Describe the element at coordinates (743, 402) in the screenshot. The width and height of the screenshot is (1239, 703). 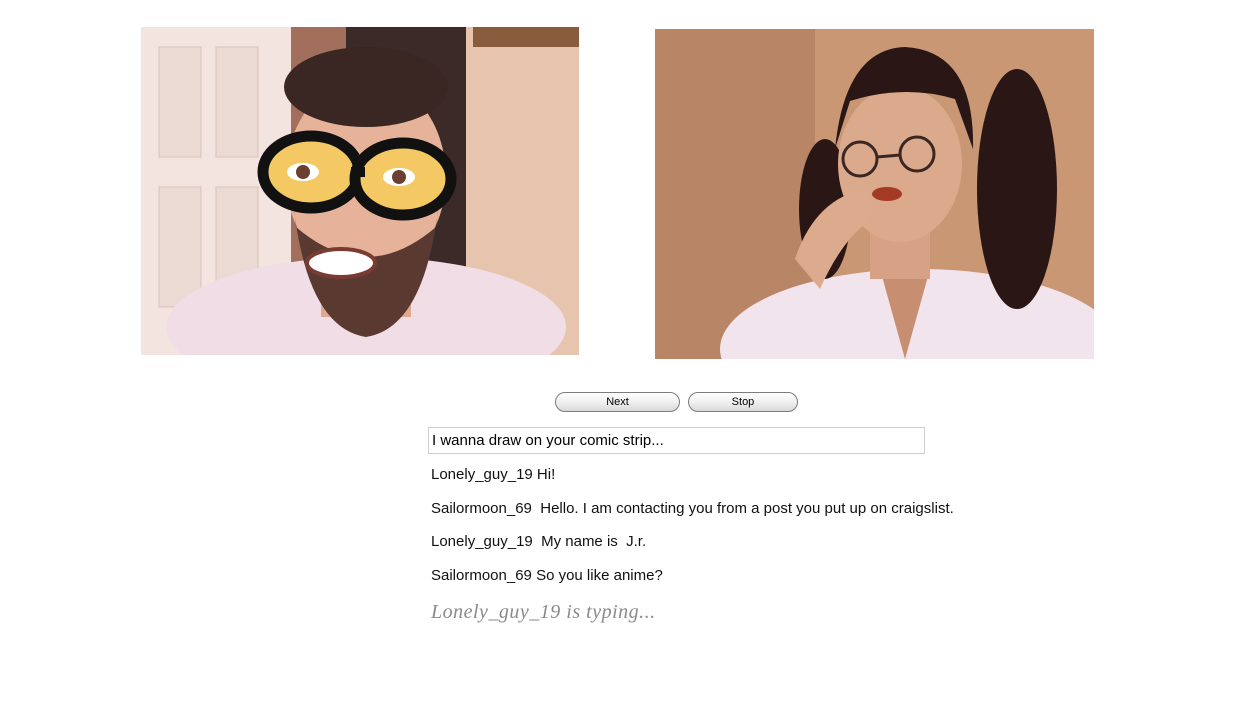
I see `stop-button: Stop` at that location.